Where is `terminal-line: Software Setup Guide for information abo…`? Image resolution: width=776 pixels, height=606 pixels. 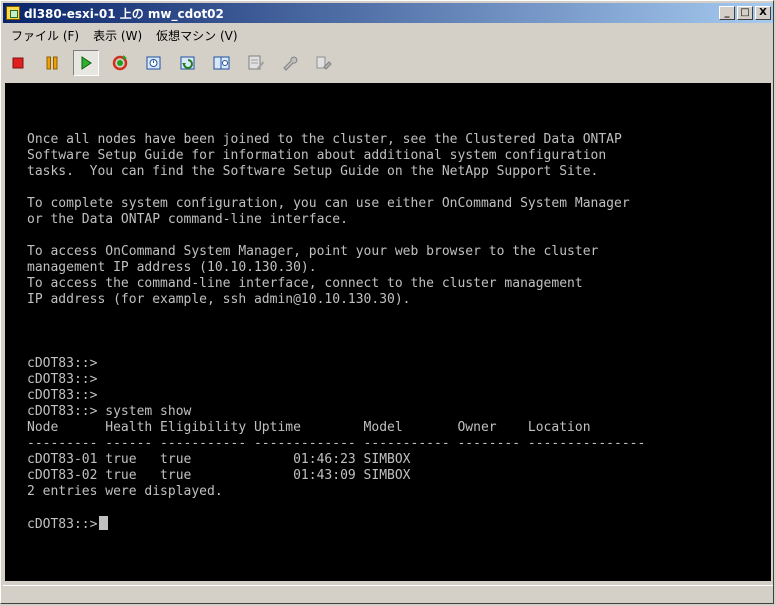
terminal-line: Software Setup Guide for information abo… is located at coordinates (317, 155).